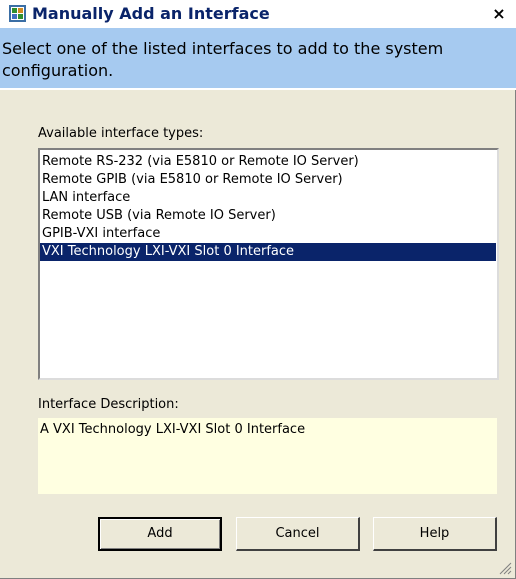 The image size is (516, 579). I want to click on list-item: VXI Technology LXI-VXI Slot 0 Interface, so click(268, 252).